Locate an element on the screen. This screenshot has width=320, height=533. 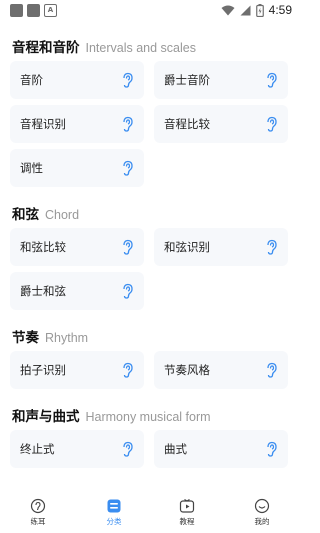
profile-smile-icon is located at coordinates (262, 506).